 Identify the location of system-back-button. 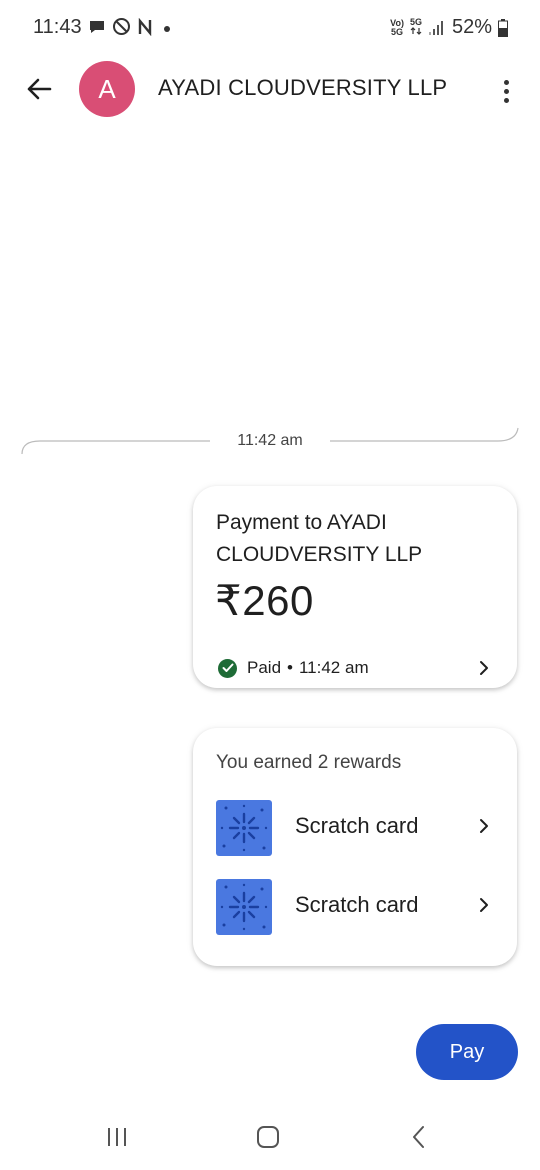
(419, 1137).